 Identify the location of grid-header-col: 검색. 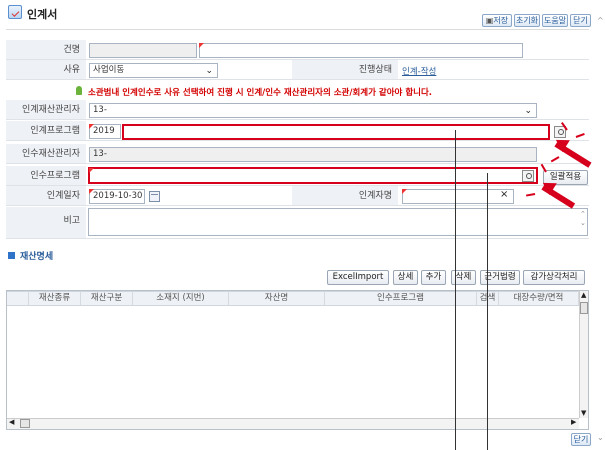
(488, 298).